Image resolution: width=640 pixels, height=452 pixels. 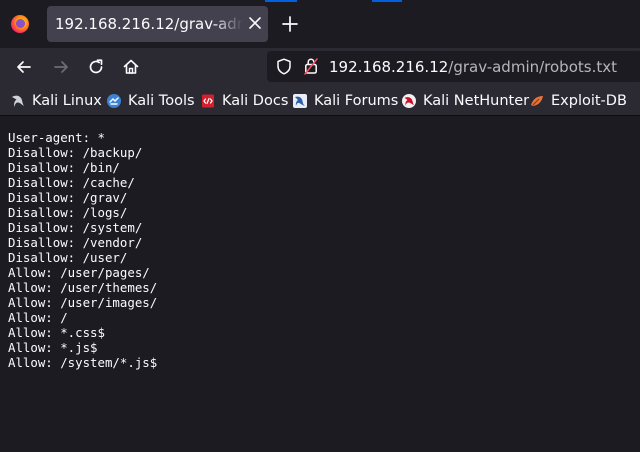 What do you see at coordinates (476, 101) in the screenshot?
I see `bookmark-label: Kali NetHunter` at bounding box center [476, 101].